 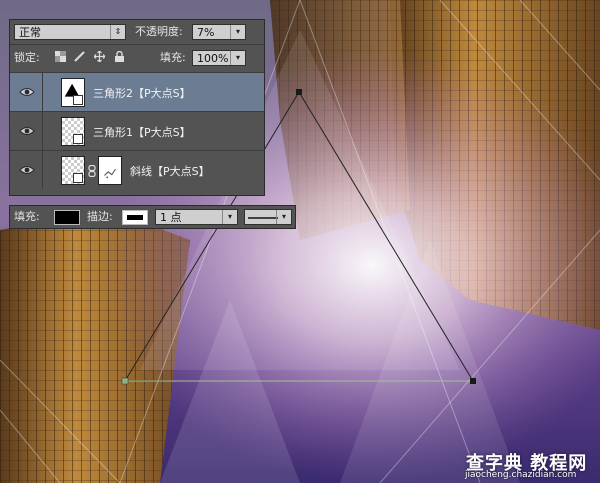 I want to click on shape-options-bar: 填充: 描边: 1 点 ▾ ▾, so click(x=152, y=217).